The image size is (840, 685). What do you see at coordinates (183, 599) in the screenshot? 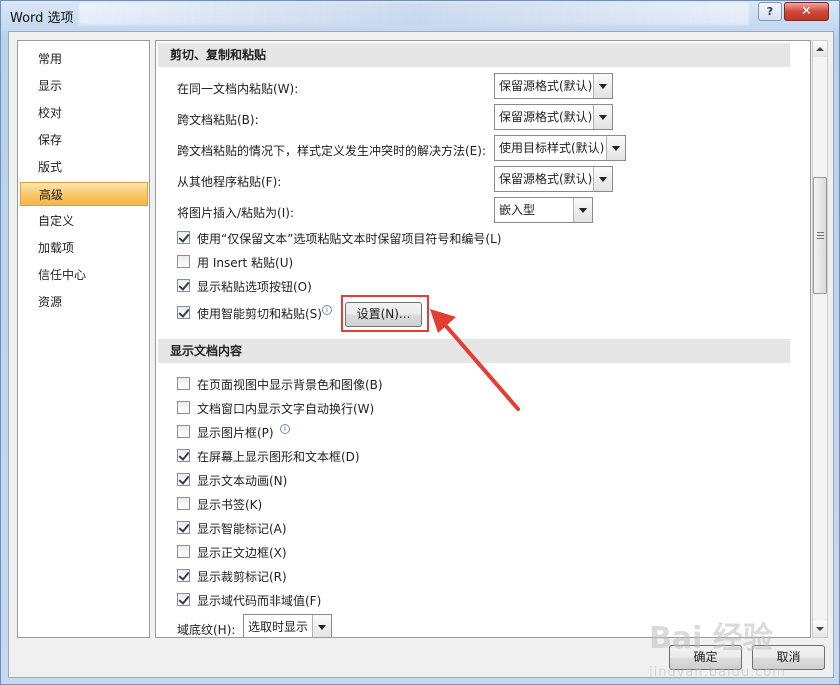
I see `field-codes-checkbox` at bounding box center [183, 599].